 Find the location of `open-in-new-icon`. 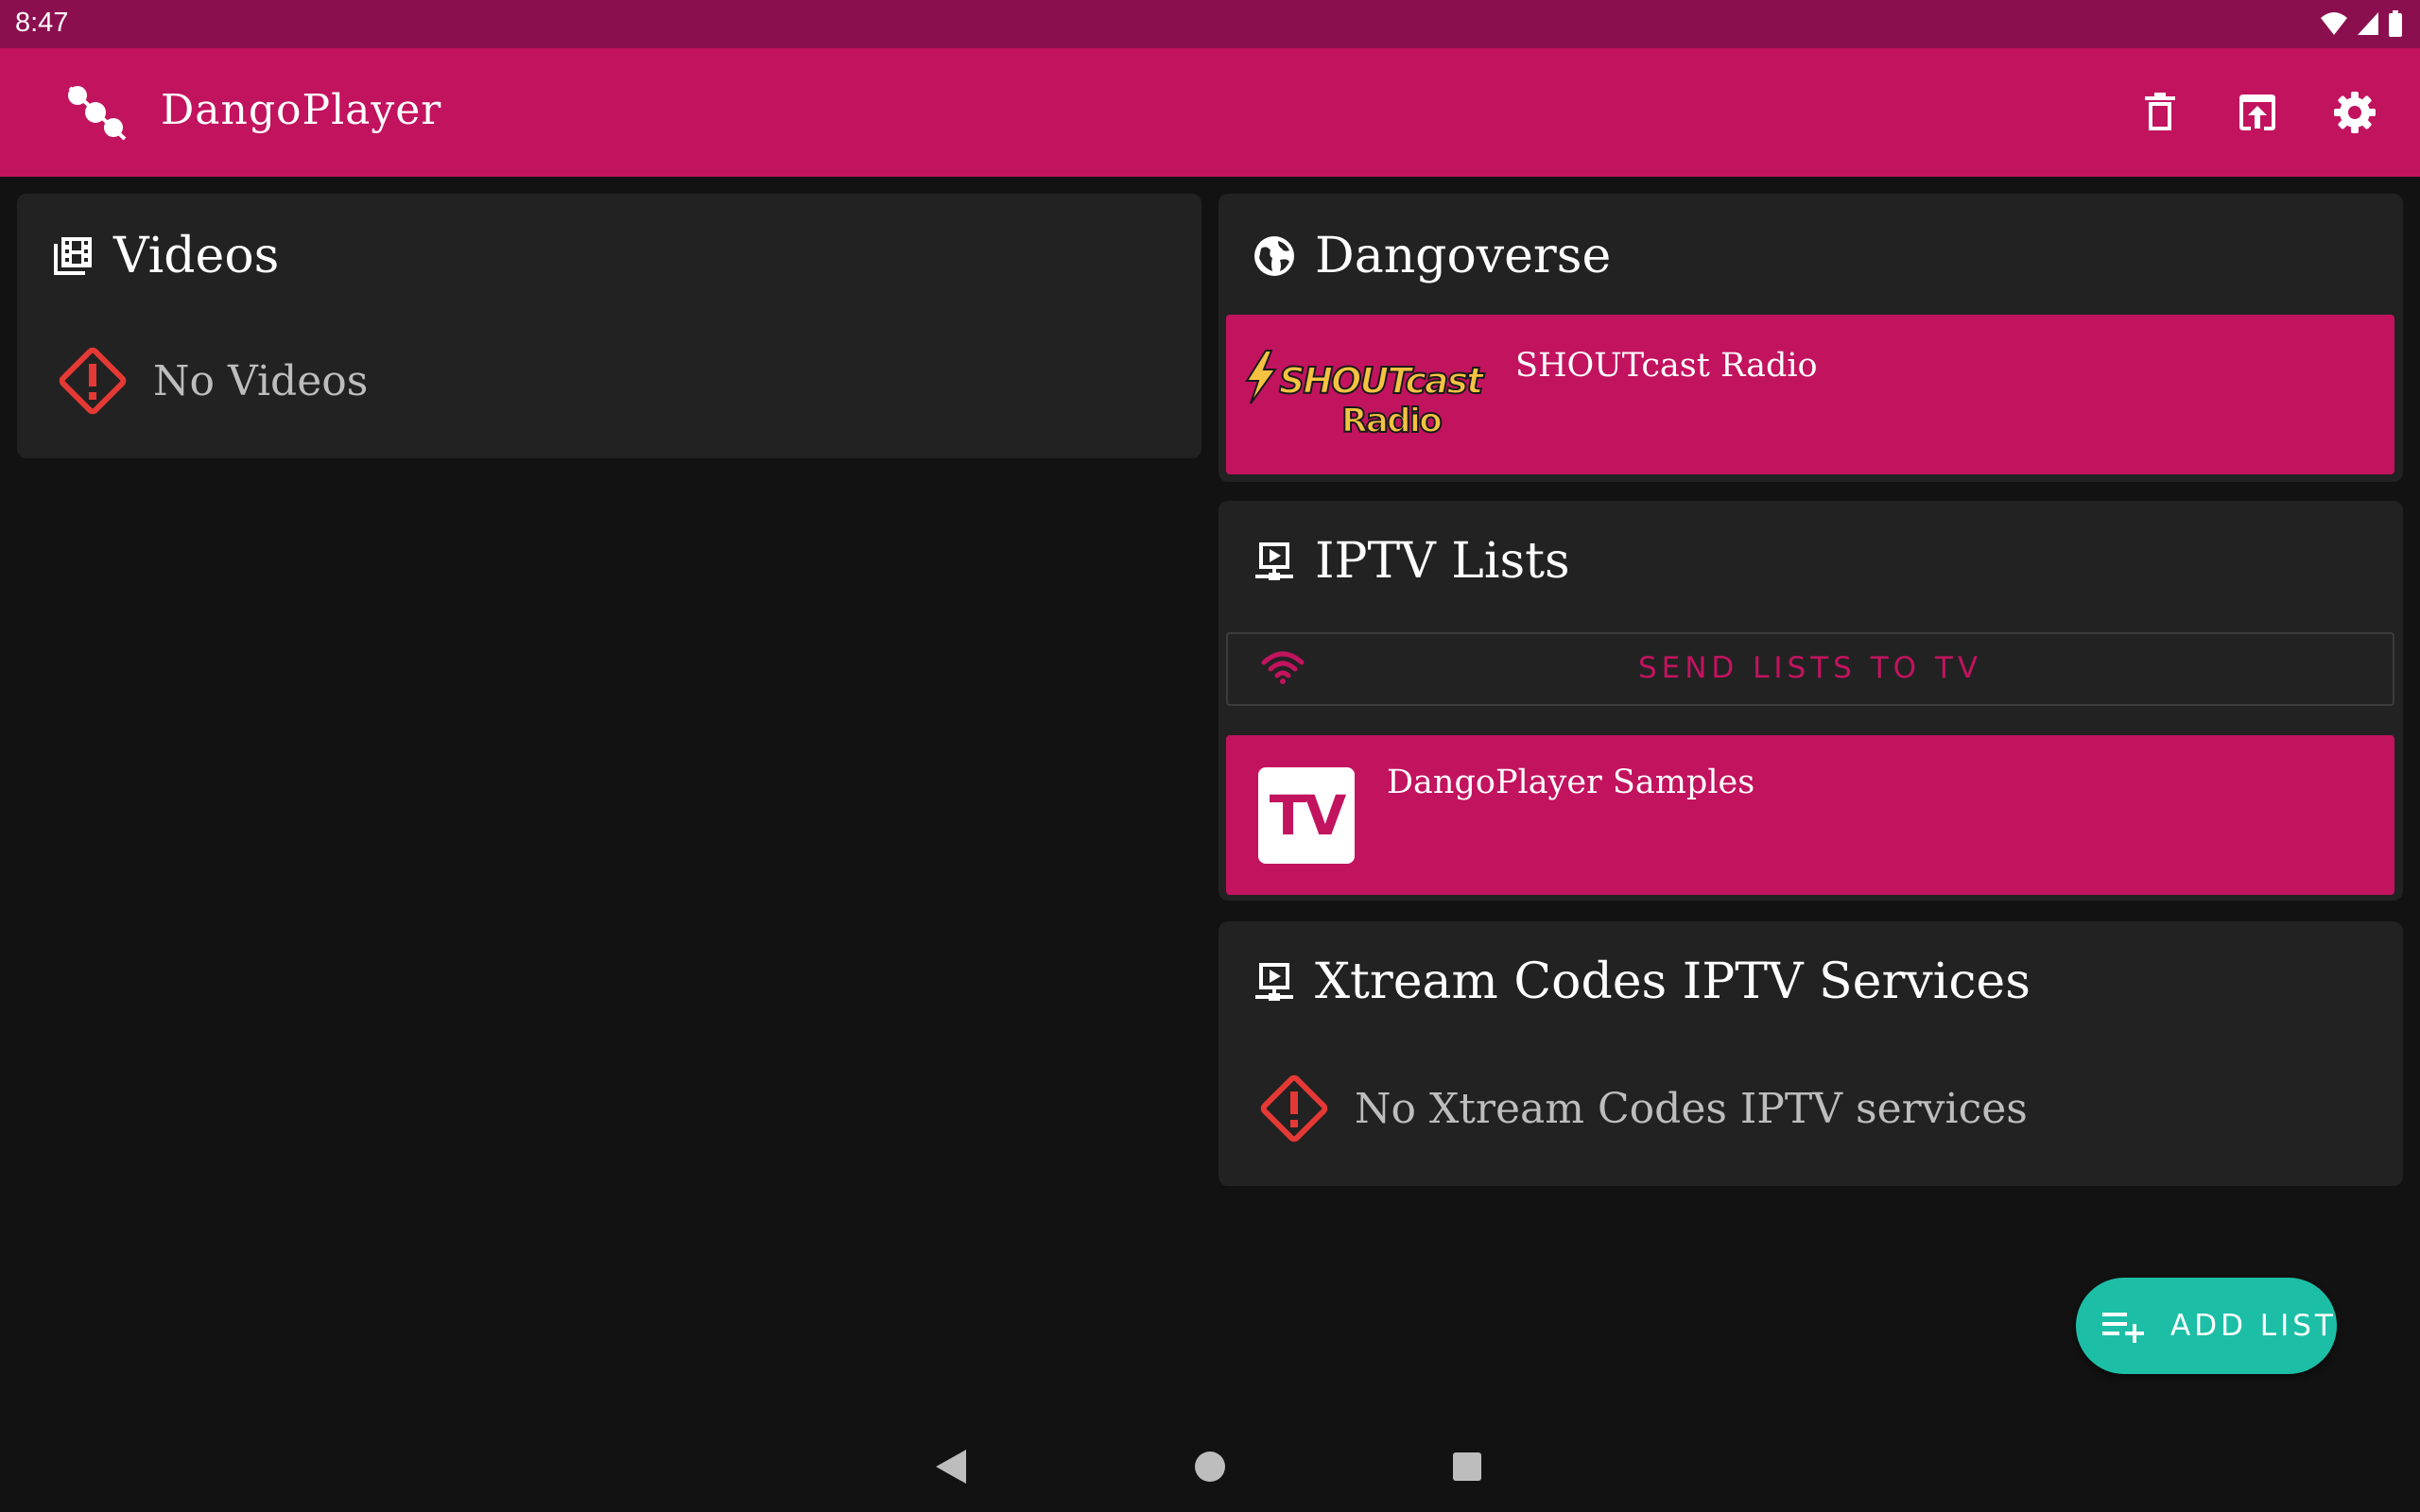

open-in-new-icon is located at coordinates (2257, 112).